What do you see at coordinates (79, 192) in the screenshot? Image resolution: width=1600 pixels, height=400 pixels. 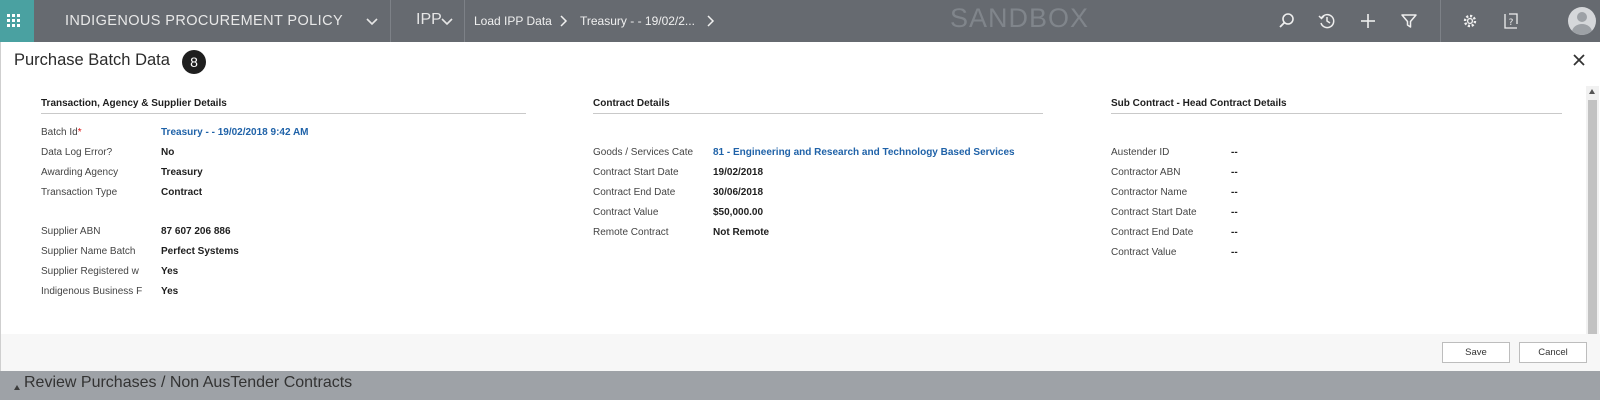 I see `field-label: Transaction Type` at bounding box center [79, 192].